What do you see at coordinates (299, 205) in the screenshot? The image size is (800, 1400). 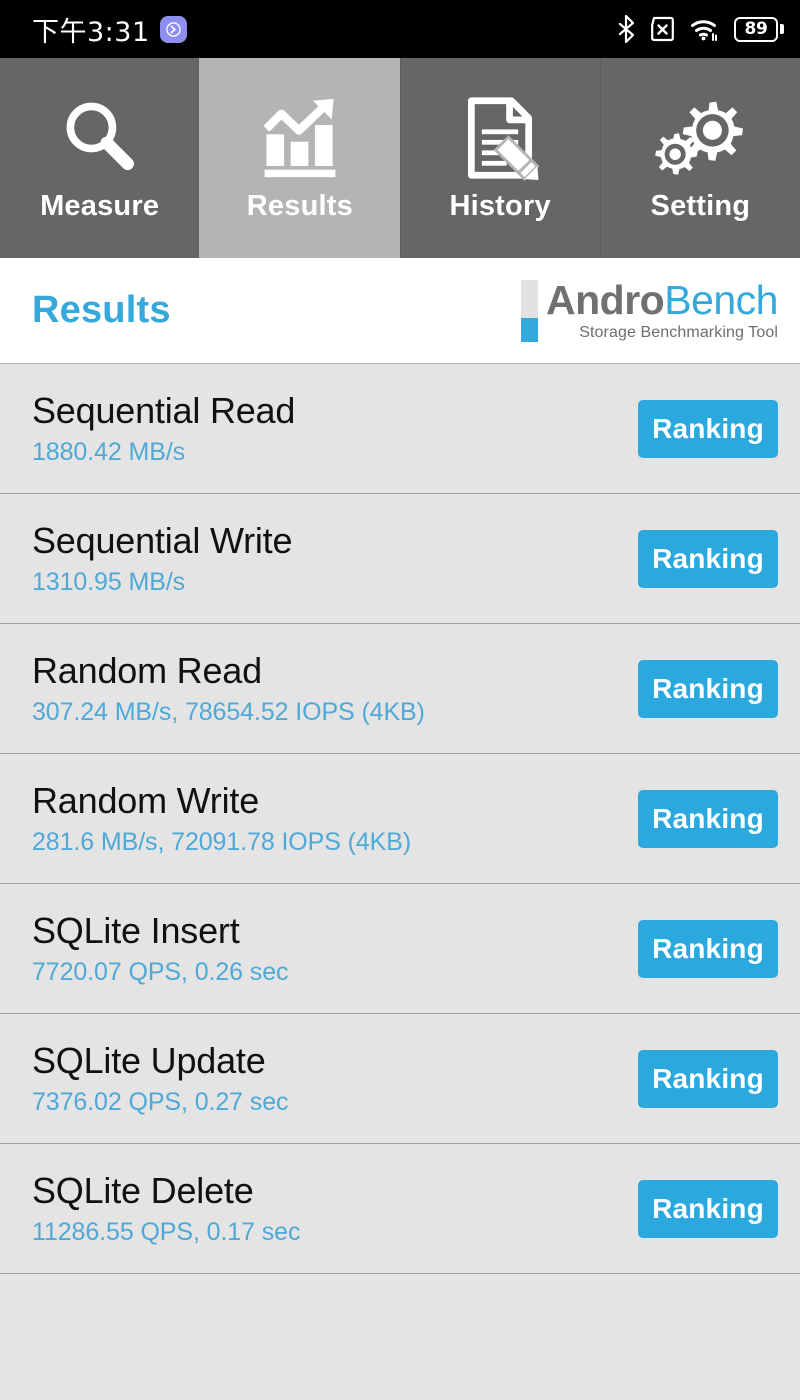 I see `tab-results-label: Results` at bounding box center [299, 205].